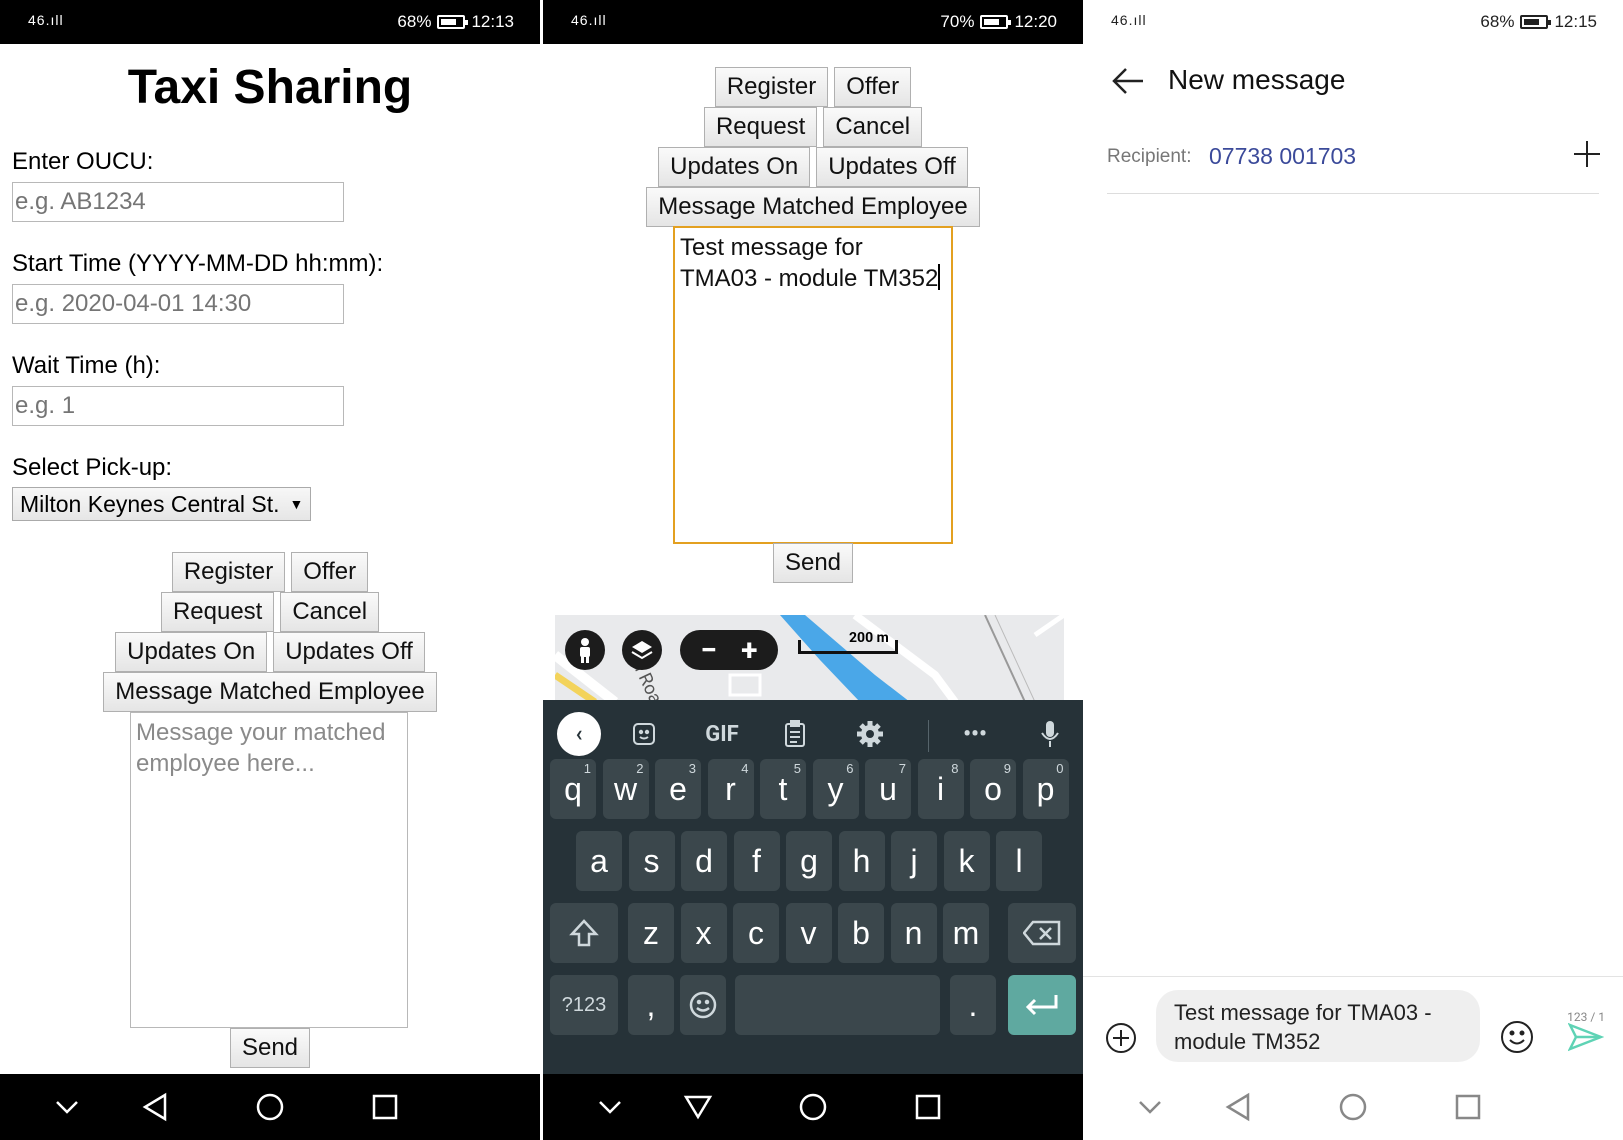  I want to click on start-time-input, so click(178, 304).